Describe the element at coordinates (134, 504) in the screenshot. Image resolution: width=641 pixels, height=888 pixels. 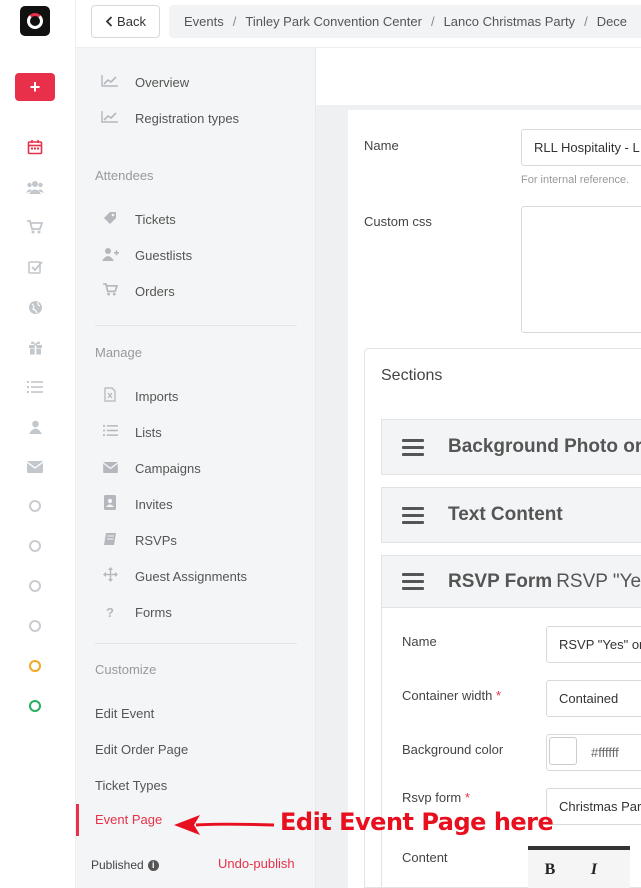
I see `nav-invites: Invites` at that location.